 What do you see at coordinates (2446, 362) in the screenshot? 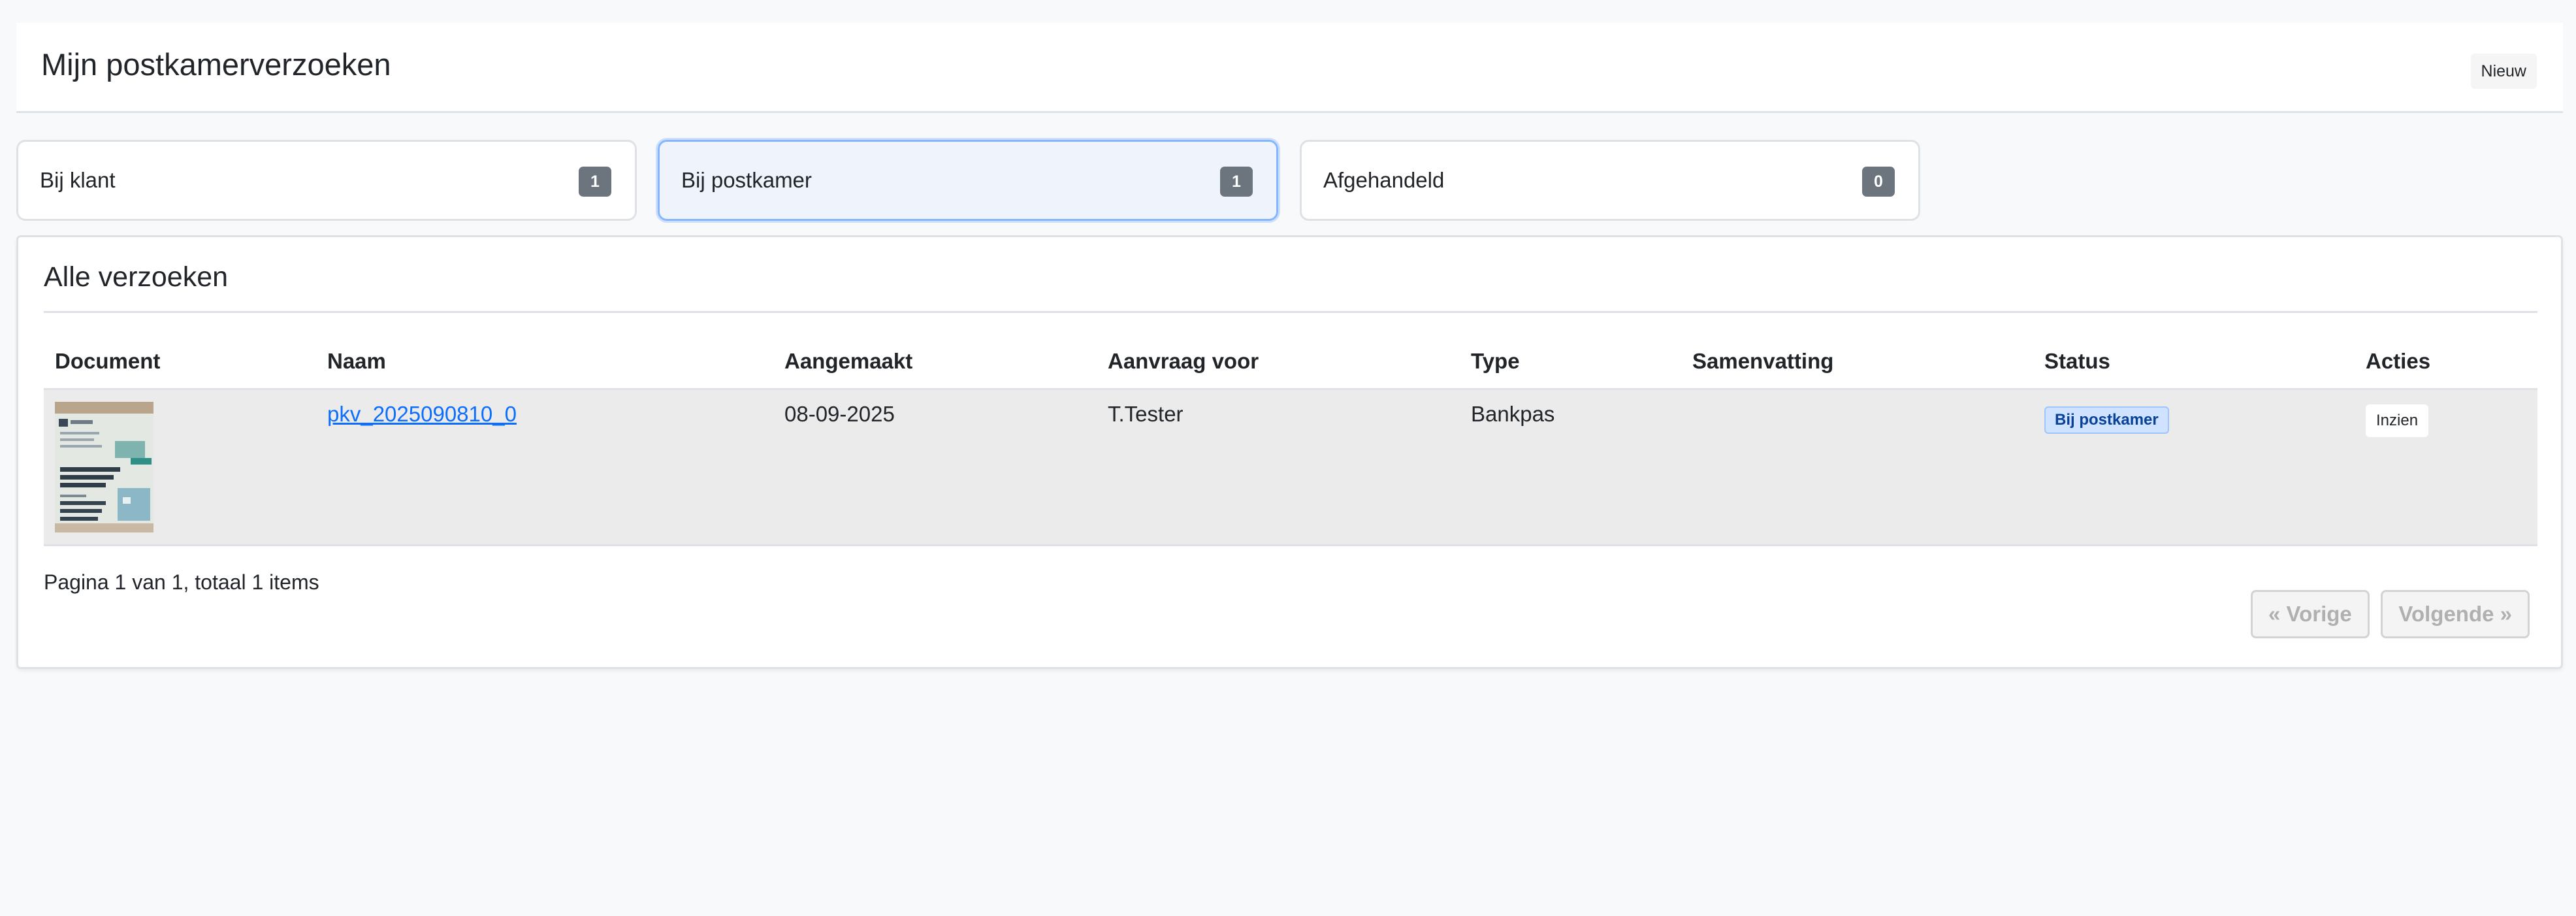
I see `column-header-actions: Acties` at bounding box center [2446, 362].